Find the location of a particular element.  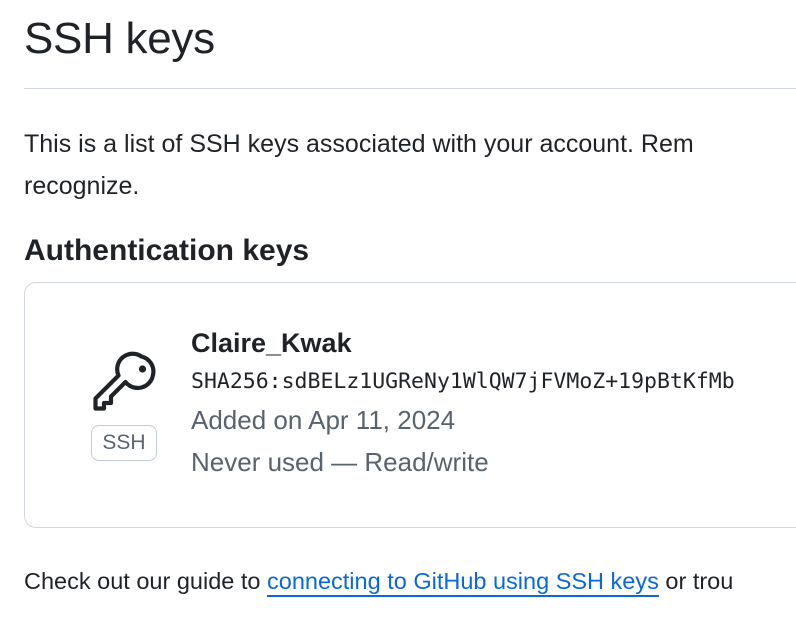

ssh-guide-link: connecting to GitHub using SSH keys is located at coordinates (463, 581).